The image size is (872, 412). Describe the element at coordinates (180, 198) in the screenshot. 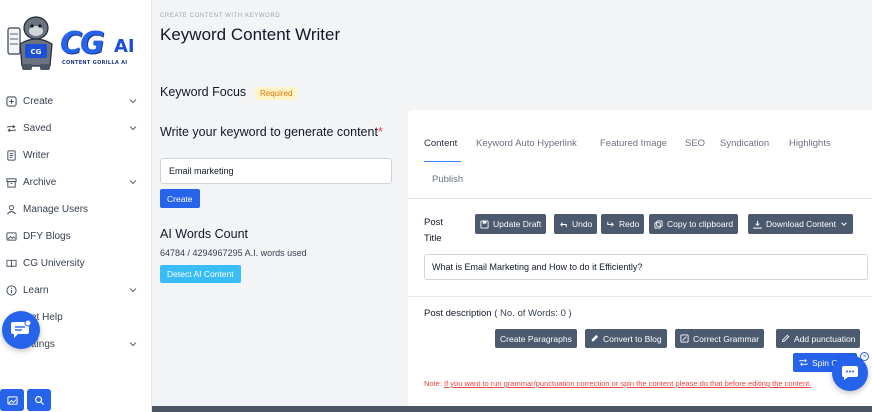

I see `create-button: Create` at that location.